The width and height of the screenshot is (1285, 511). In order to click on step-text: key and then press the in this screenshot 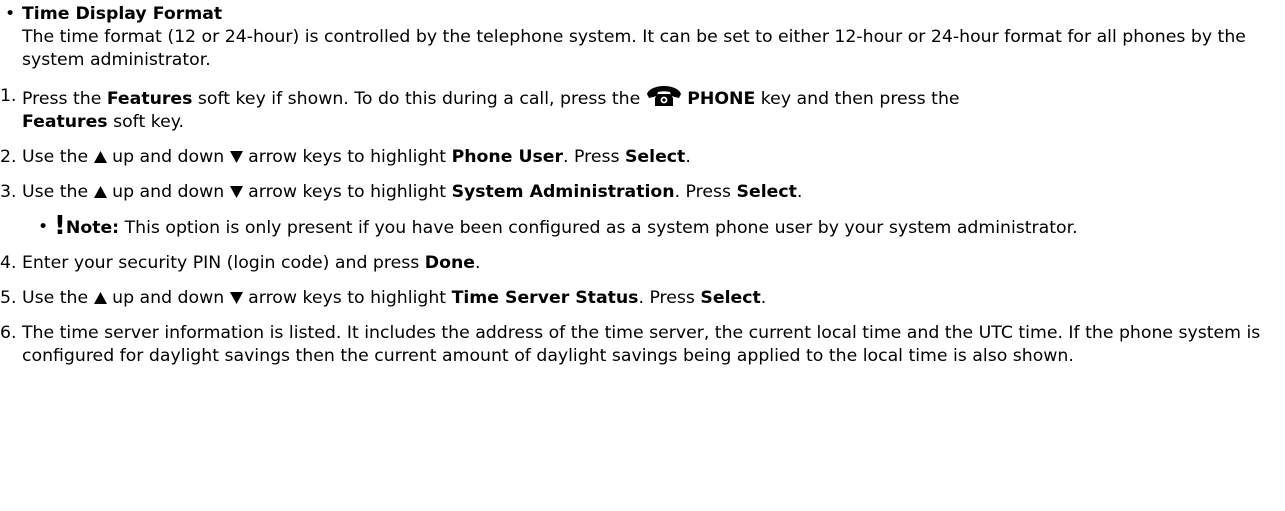, I will do `click(857, 99)`.